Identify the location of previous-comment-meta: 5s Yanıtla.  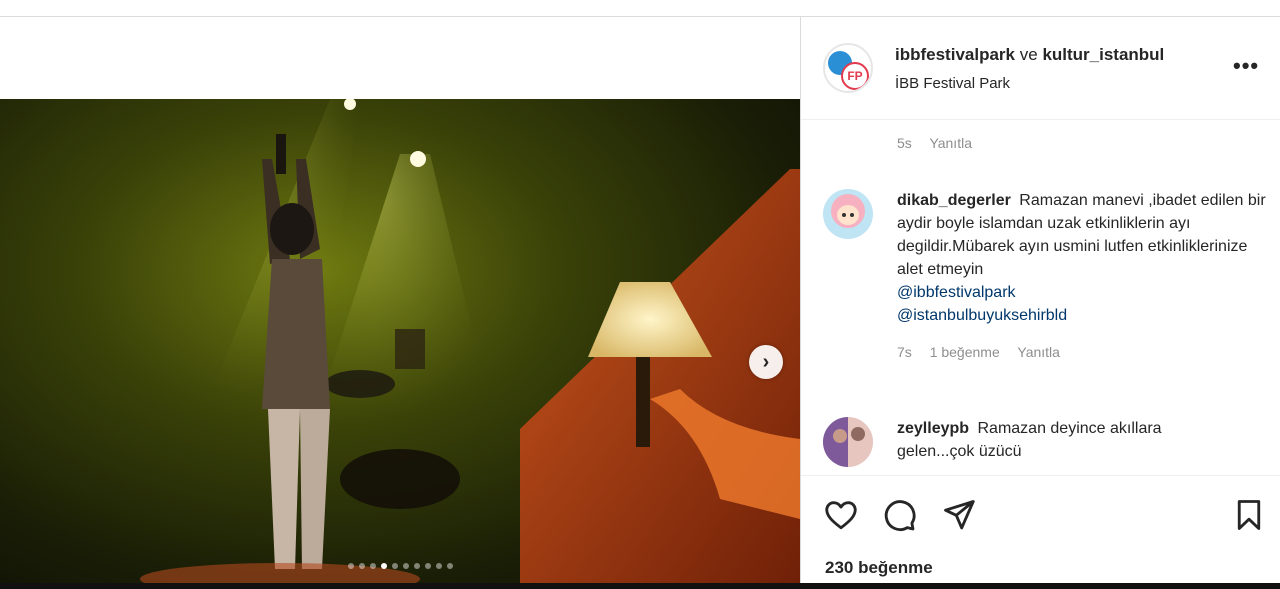
(941, 143).